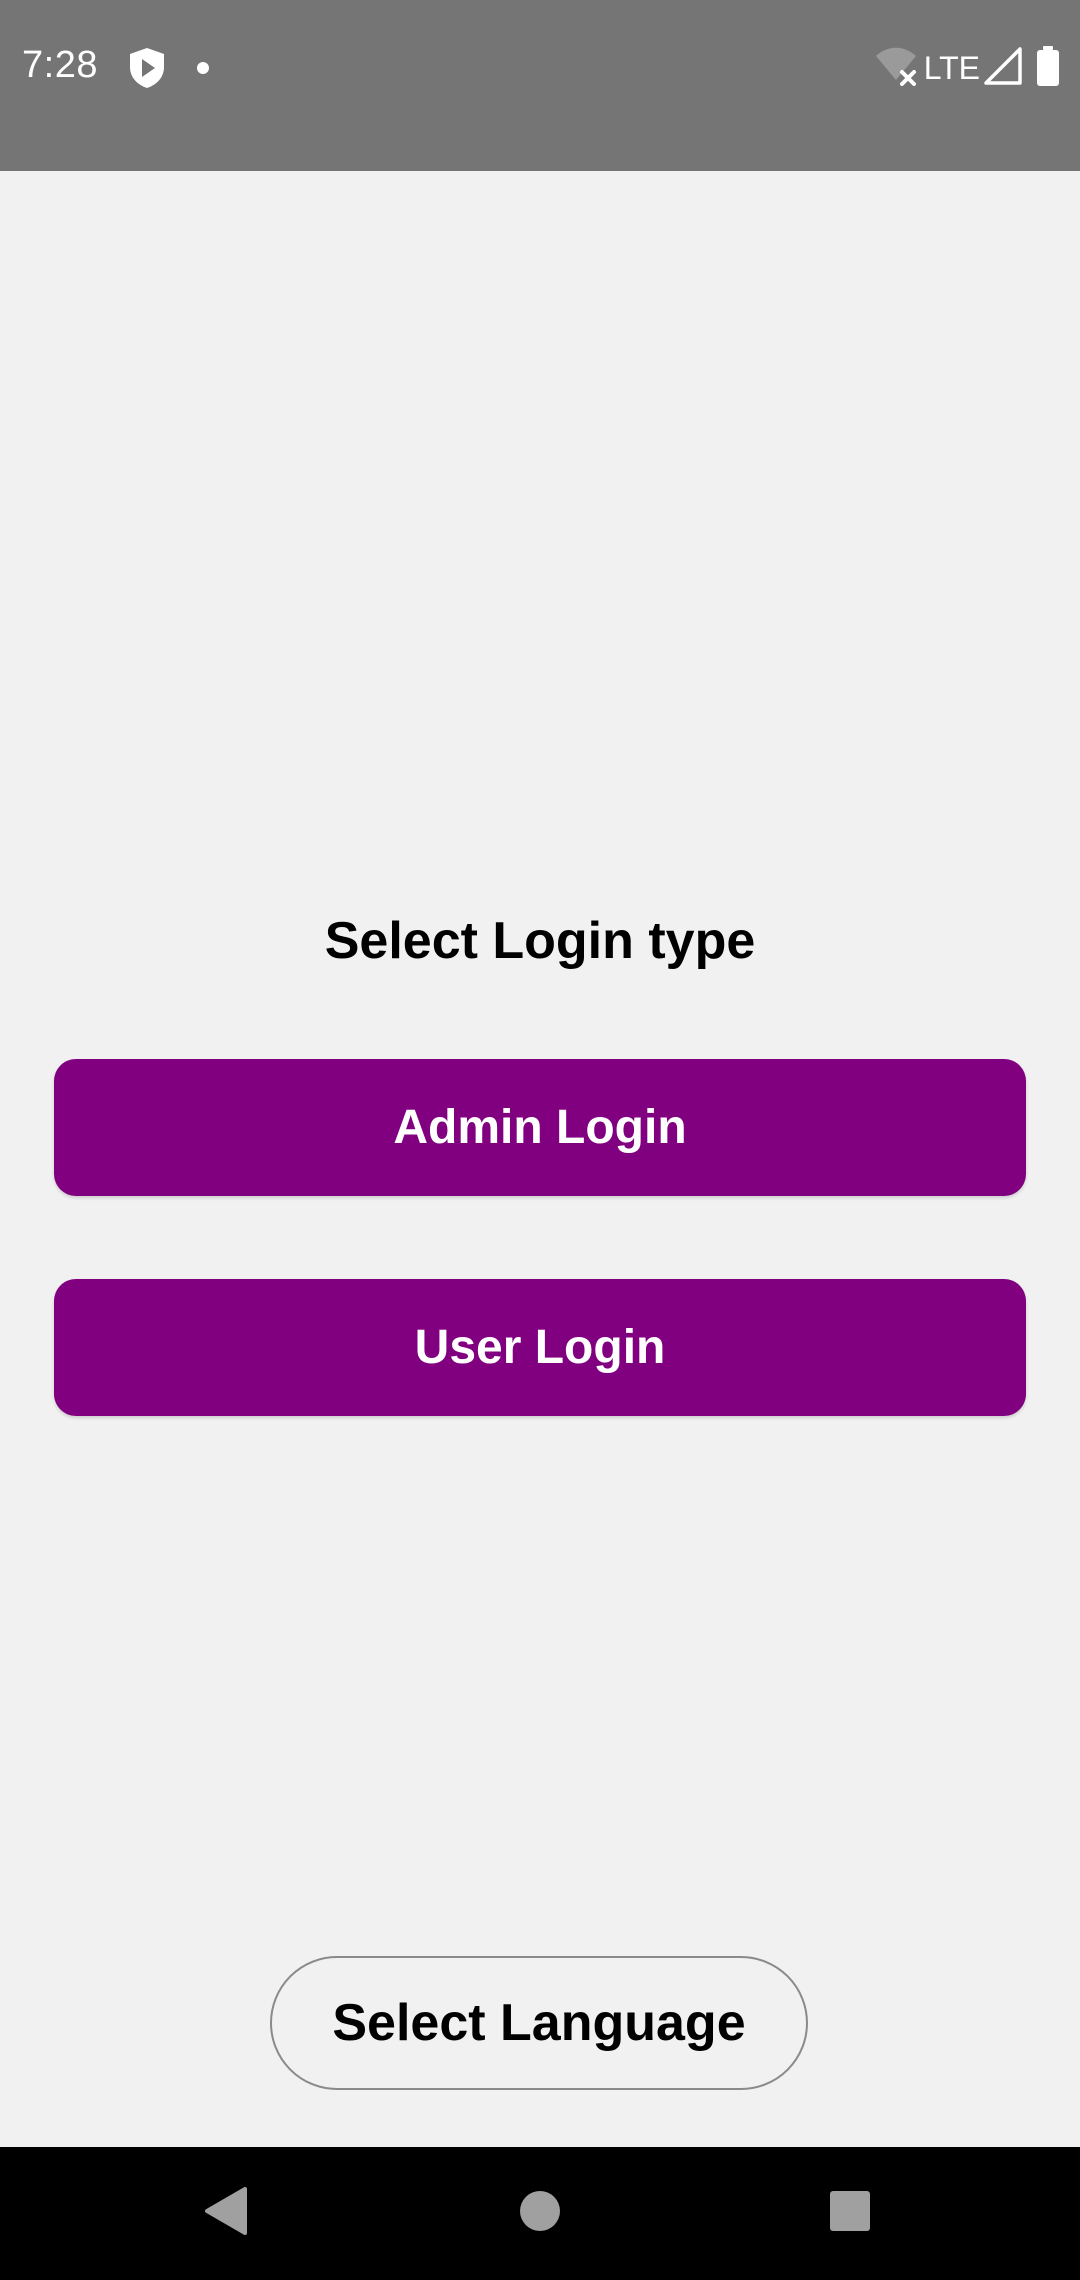 This screenshot has width=1080, height=2280. I want to click on home-icon, so click(540, 2213).